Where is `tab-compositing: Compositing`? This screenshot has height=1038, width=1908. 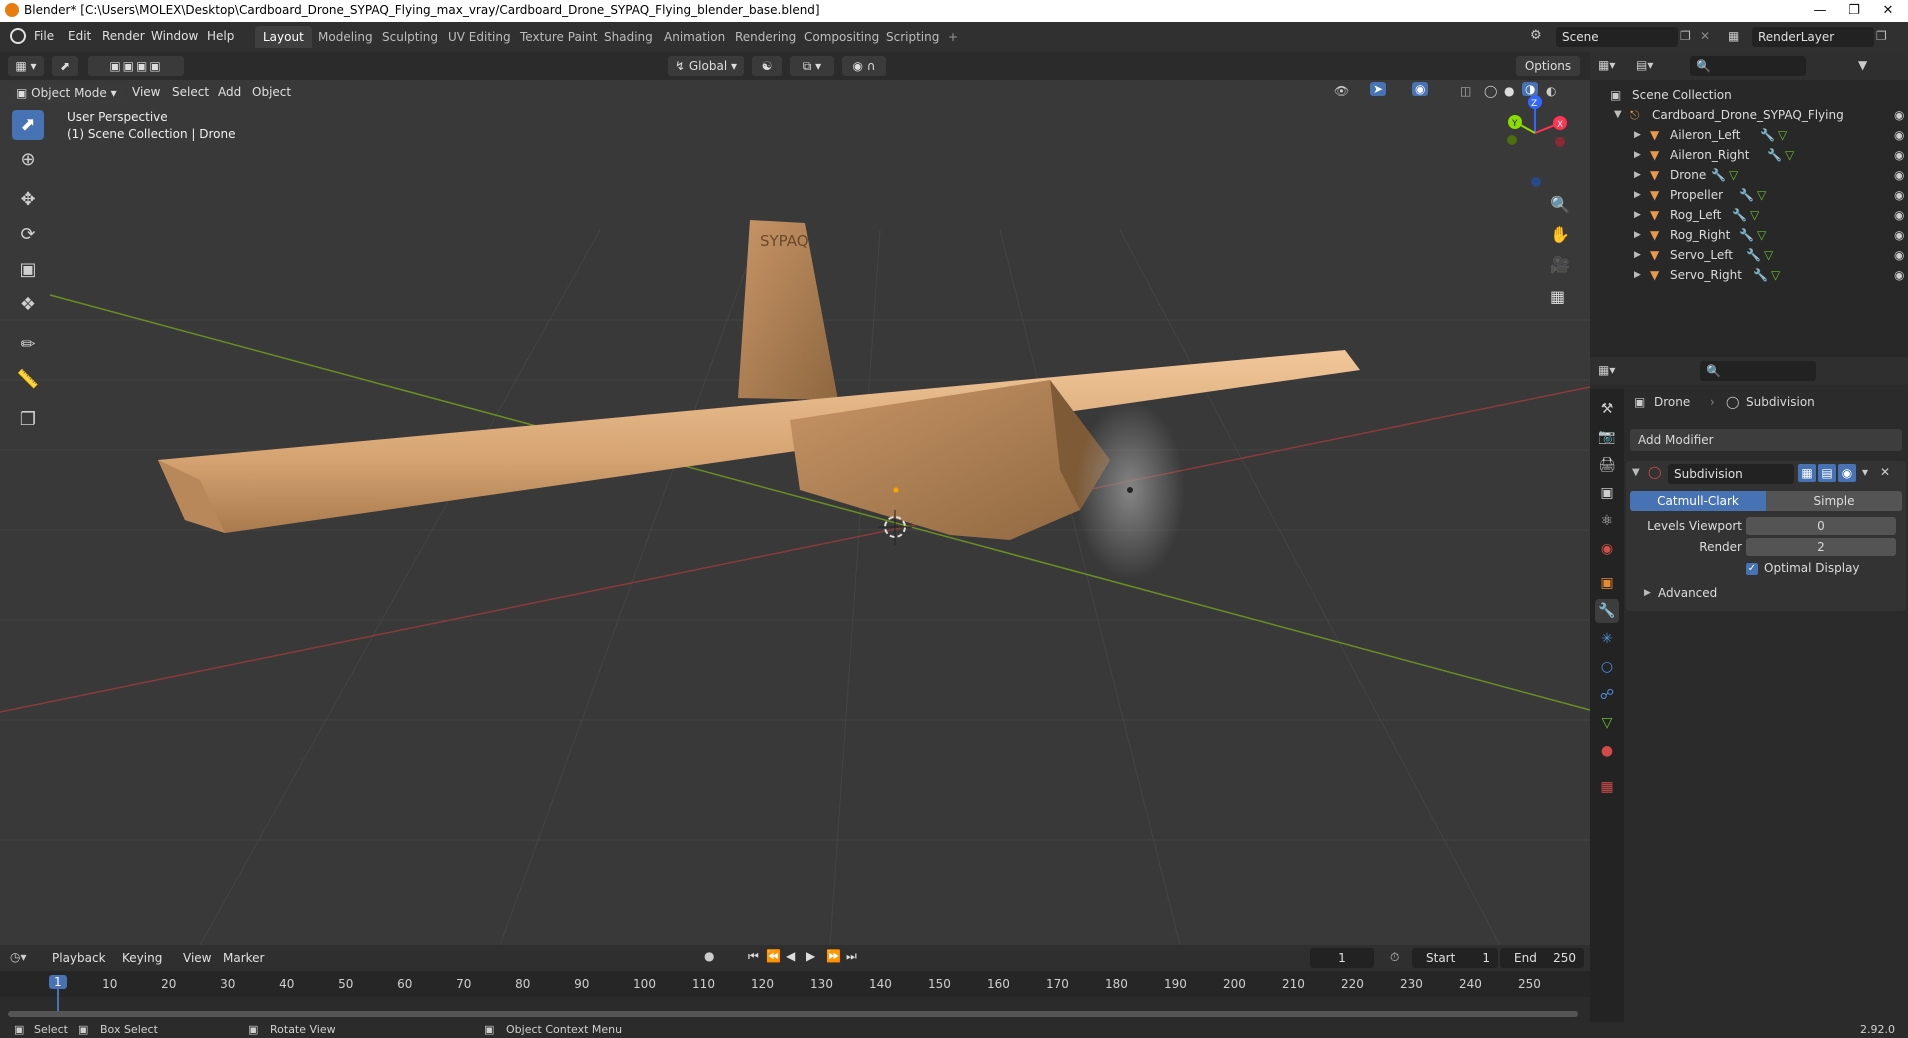 tab-compositing: Compositing is located at coordinates (841, 37).